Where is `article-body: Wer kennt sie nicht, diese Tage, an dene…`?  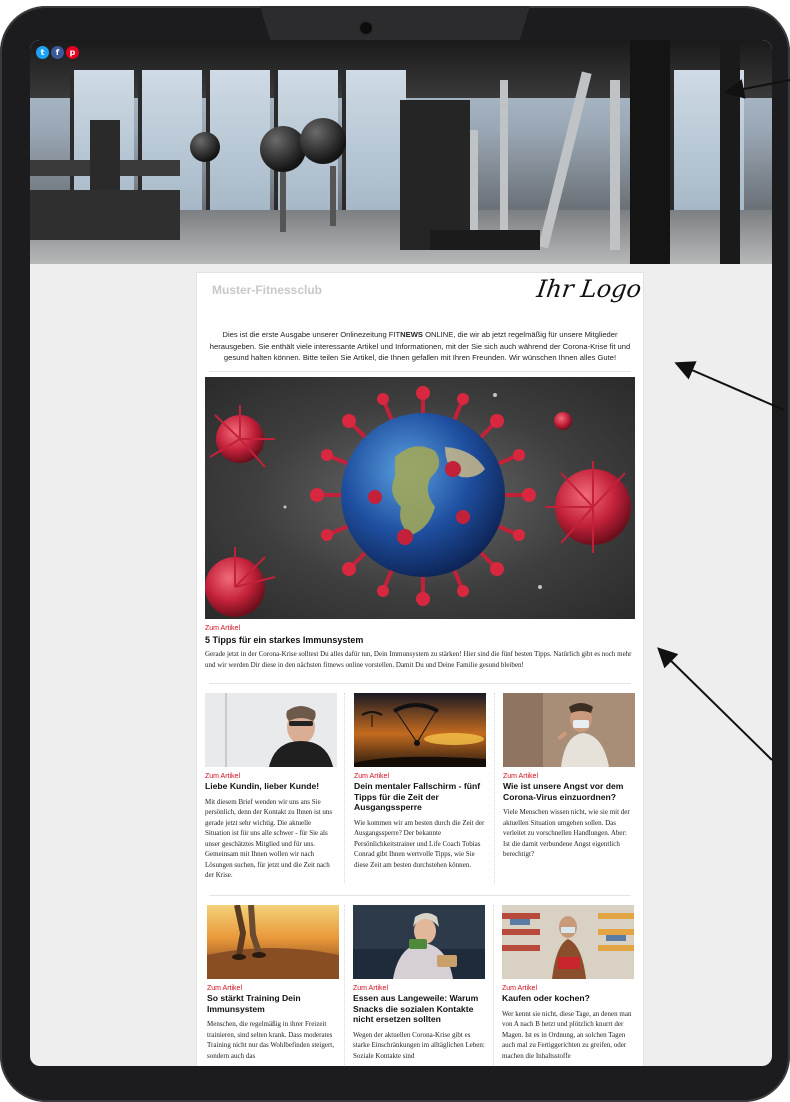
article-body: Wer kennt sie nicht, diese Tage, an dene… is located at coordinates (567, 1034).